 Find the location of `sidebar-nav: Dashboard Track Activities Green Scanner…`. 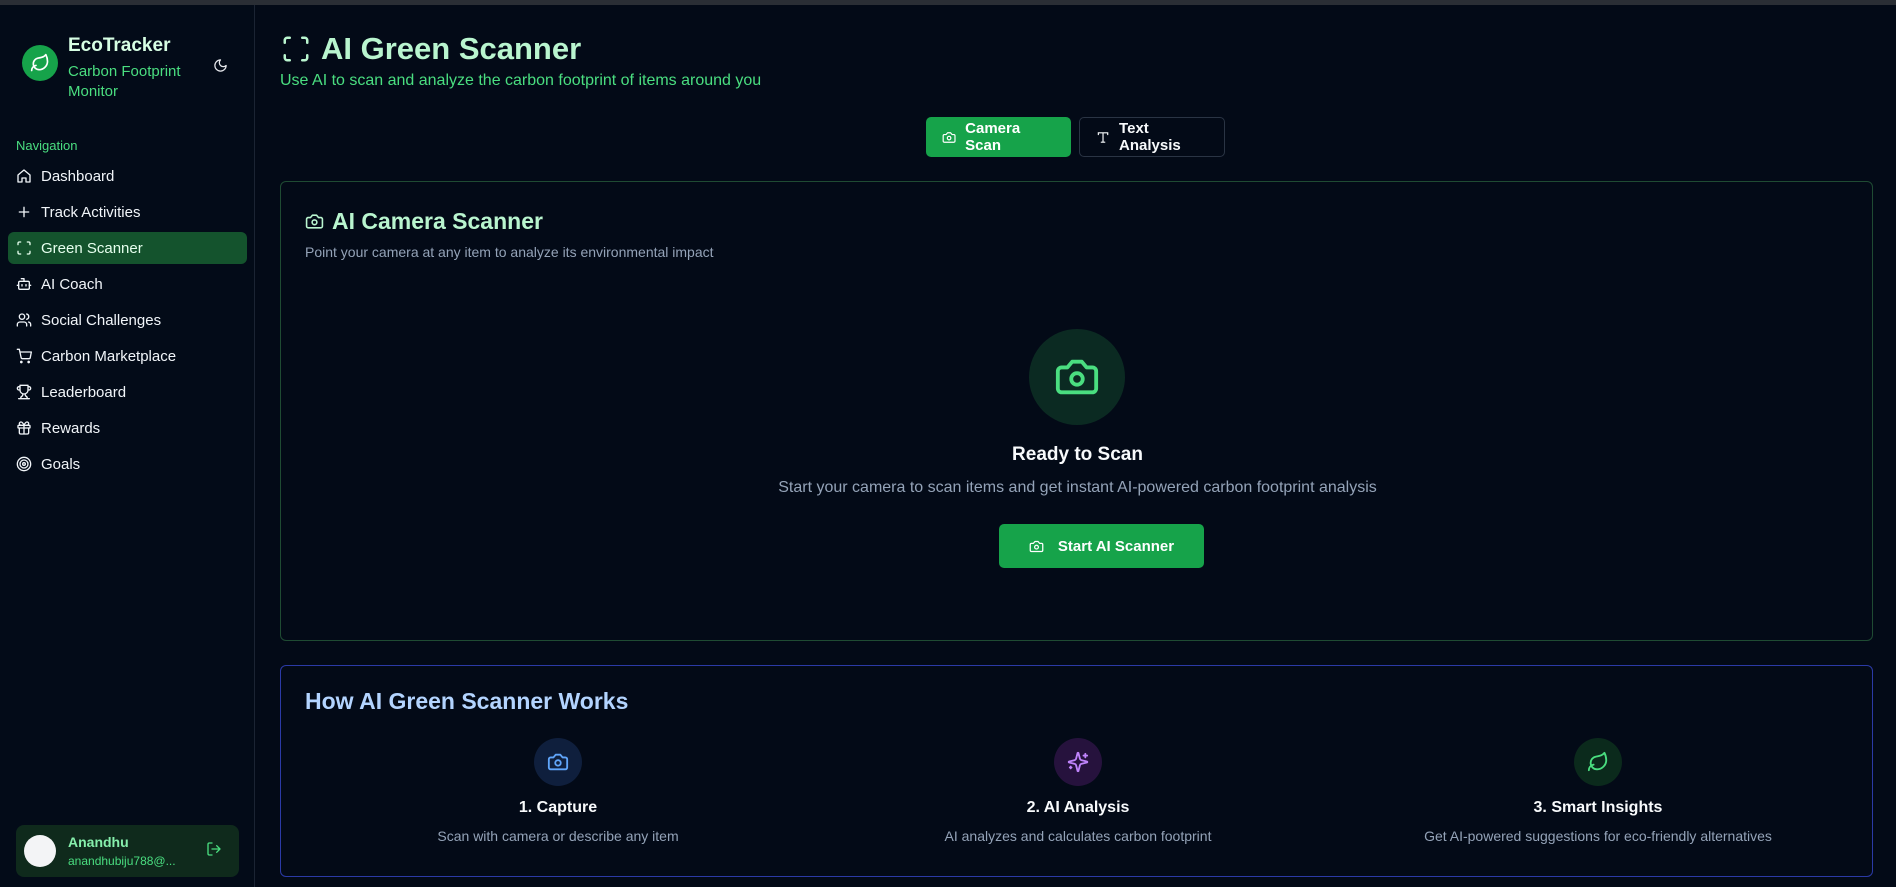

sidebar-nav: Dashboard Track Activities Green Scanner… is located at coordinates (127, 322).